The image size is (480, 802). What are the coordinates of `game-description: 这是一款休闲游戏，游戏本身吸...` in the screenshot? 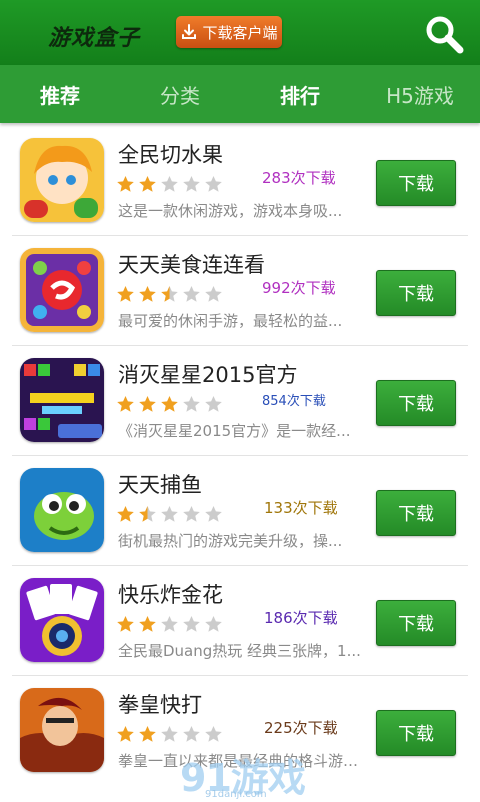 It's located at (230, 211).